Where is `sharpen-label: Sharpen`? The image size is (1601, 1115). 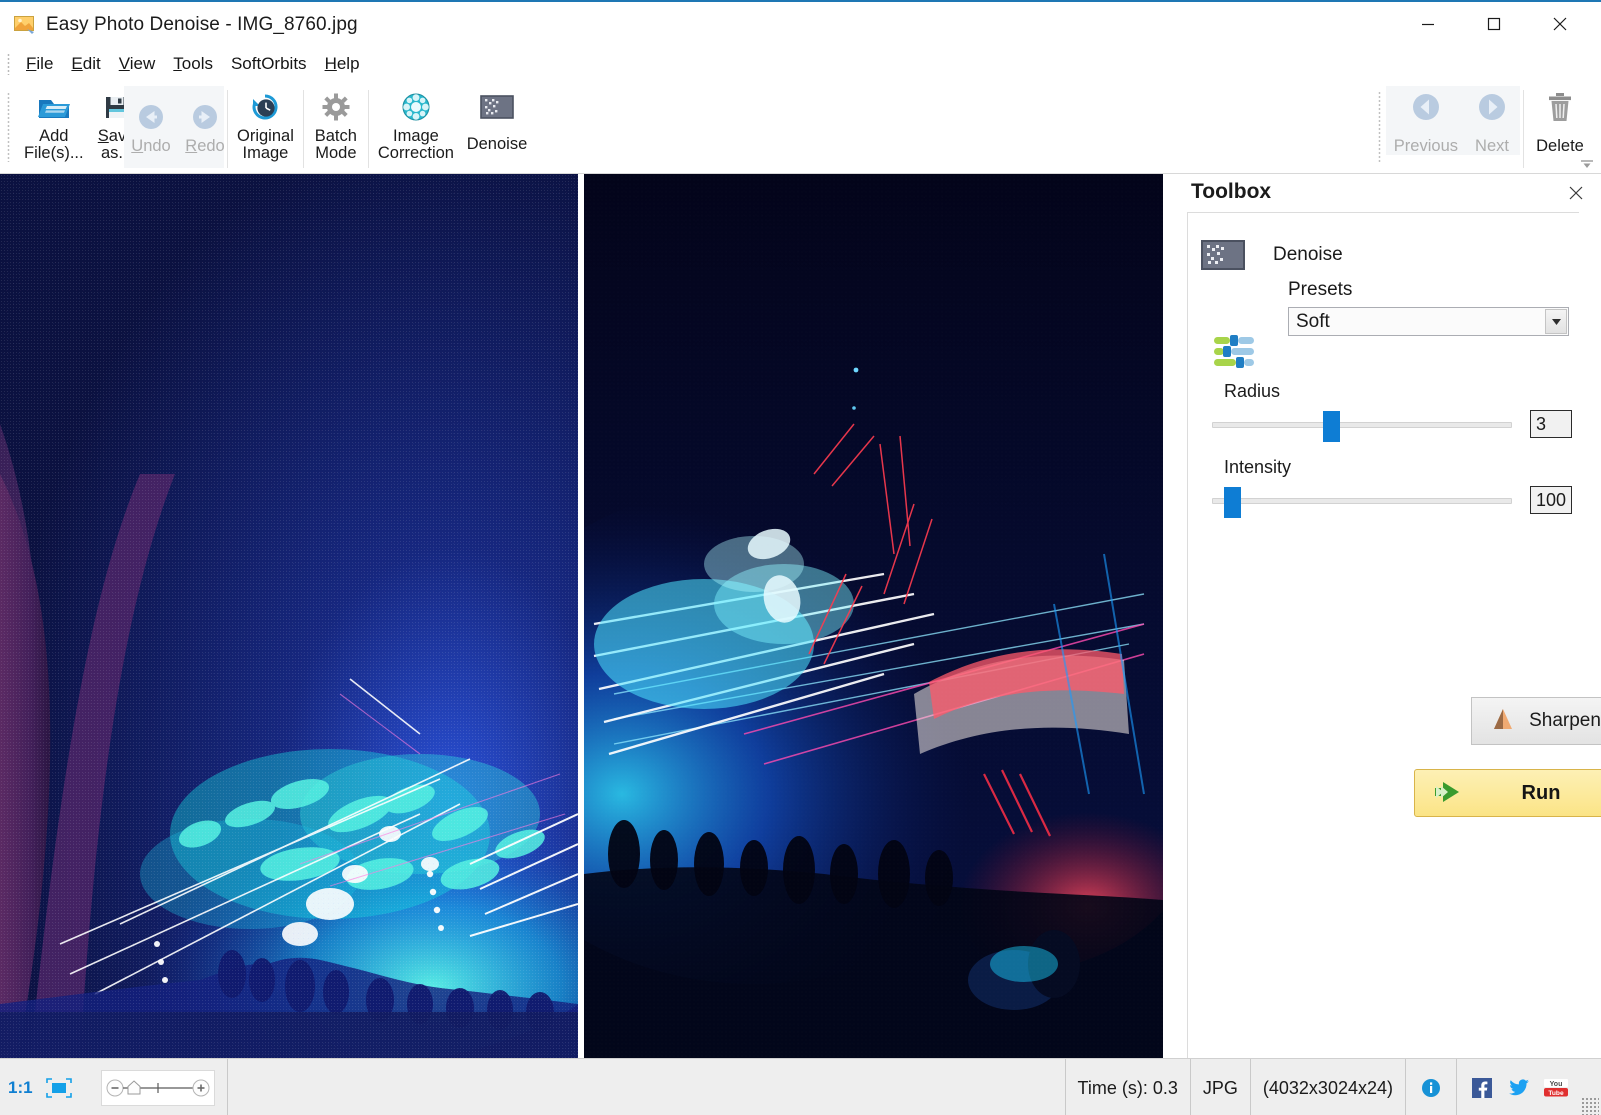 sharpen-label: Sharpen is located at coordinates (1565, 720).